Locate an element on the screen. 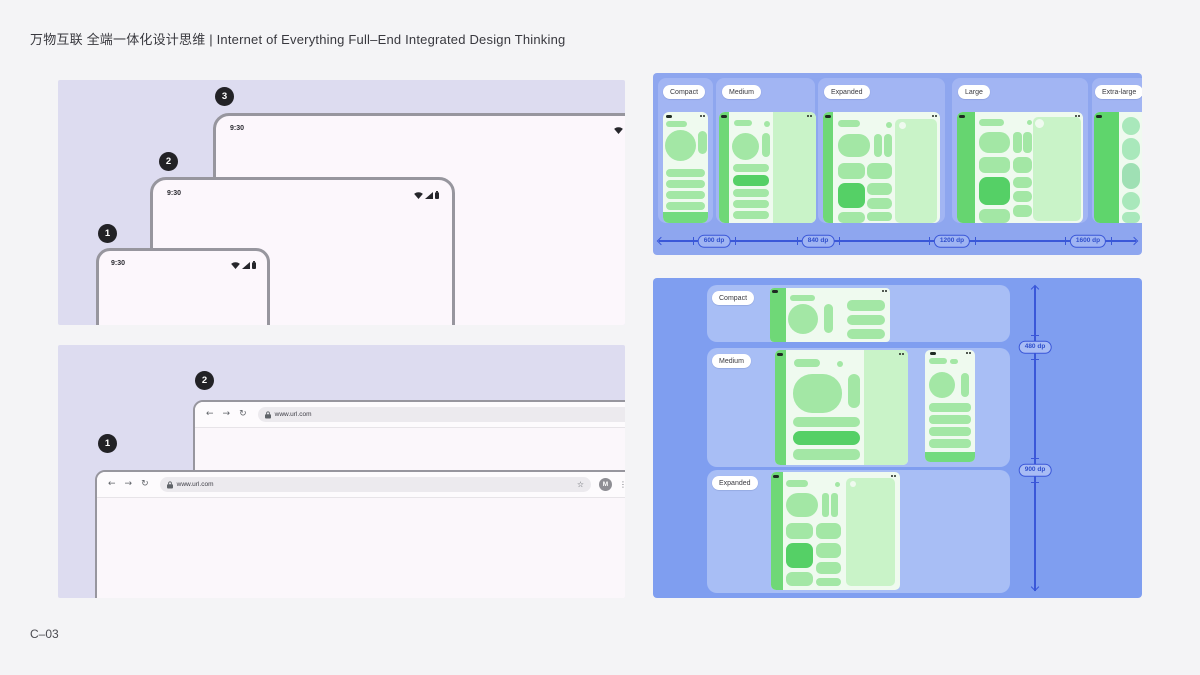 Image resolution: width=1200 pixels, height=675 pixels. status-time: 9:30 is located at coordinates (237, 128).